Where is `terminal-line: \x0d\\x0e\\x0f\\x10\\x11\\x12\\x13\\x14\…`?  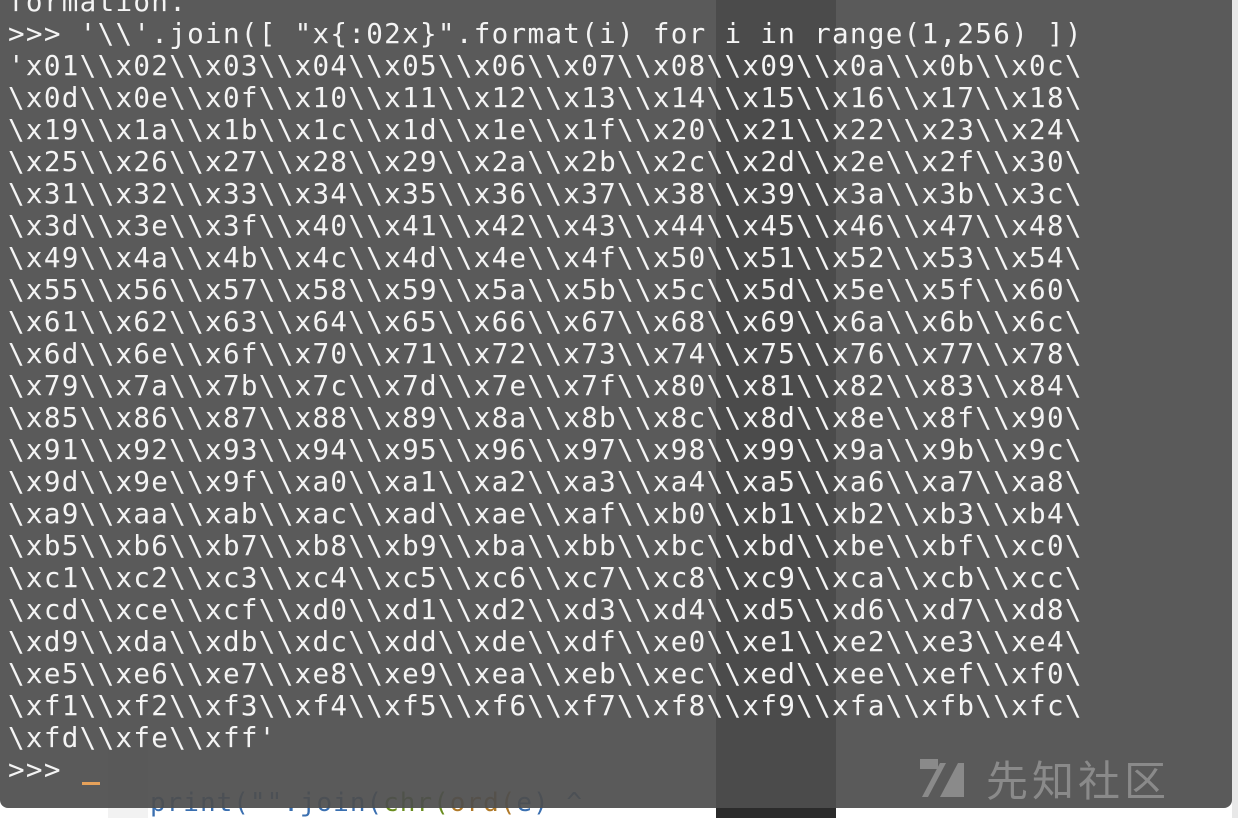 terminal-line: \x0d\\x0e\\x0f\\x10\\x11\\x12\\x13\\x14\… is located at coordinates (545, 97).